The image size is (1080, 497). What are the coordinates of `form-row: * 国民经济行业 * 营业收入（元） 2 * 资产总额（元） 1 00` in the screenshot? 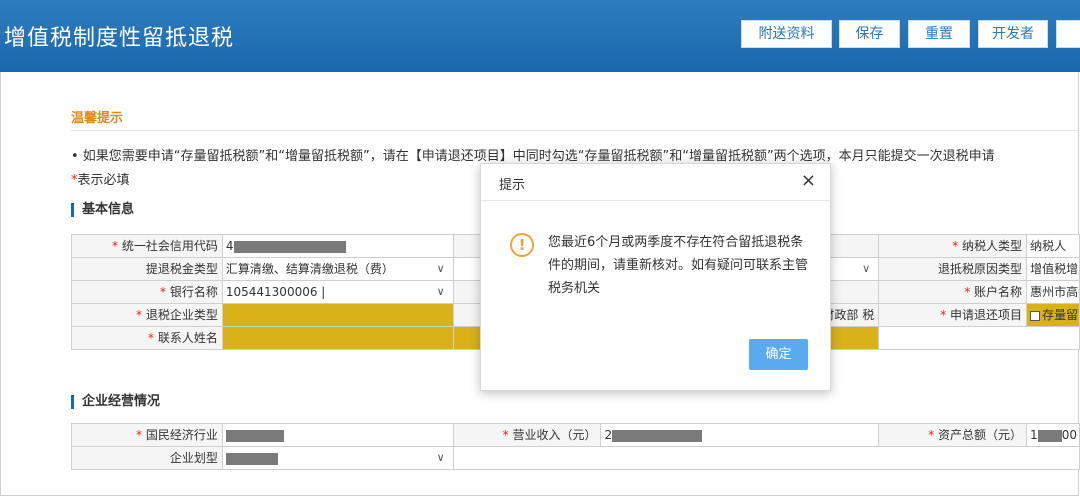 It's located at (576, 435).